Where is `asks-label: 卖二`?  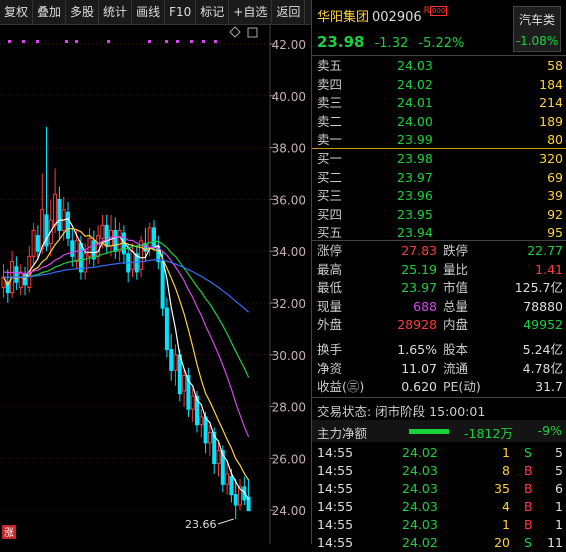 asks-label: 卖二 is located at coordinates (330, 121).